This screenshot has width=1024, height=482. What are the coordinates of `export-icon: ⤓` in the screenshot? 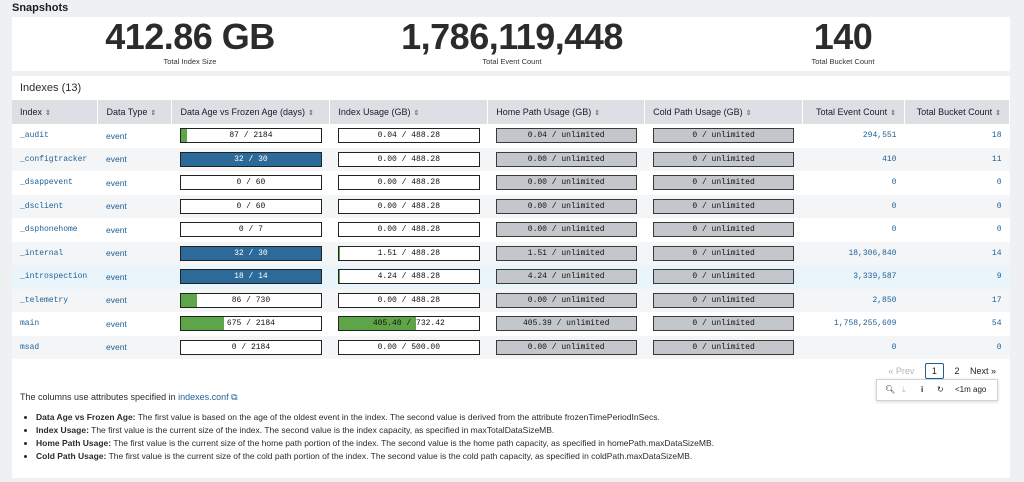 It's located at (904, 390).